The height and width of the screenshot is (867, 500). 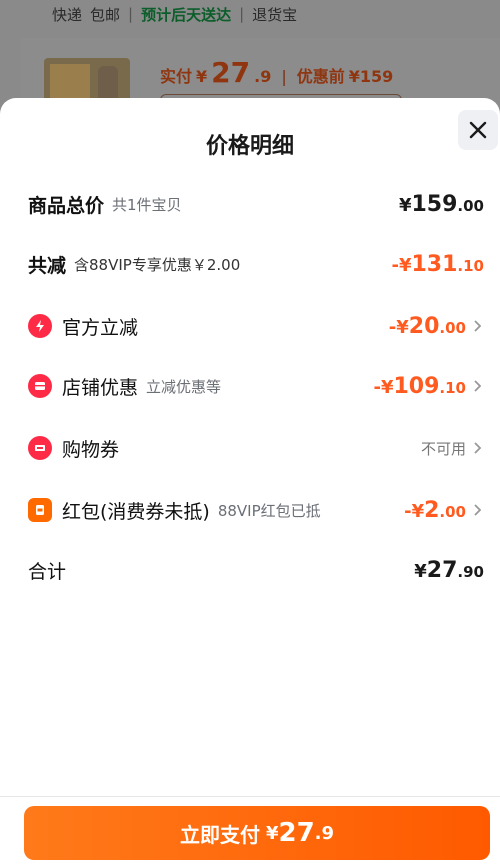 What do you see at coordinates (256, 264) in the screenshot?
I see `row-total-discount: 共减 含88VIP专享优惠￥2.00 - ¥131.10` at bounding box center [256, 264].